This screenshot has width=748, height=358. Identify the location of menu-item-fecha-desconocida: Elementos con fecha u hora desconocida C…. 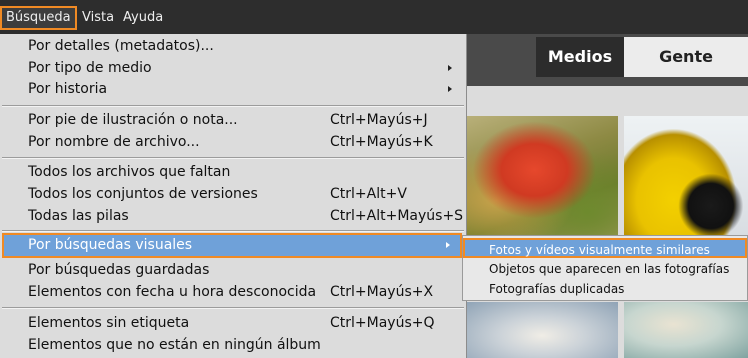
(233, 292).